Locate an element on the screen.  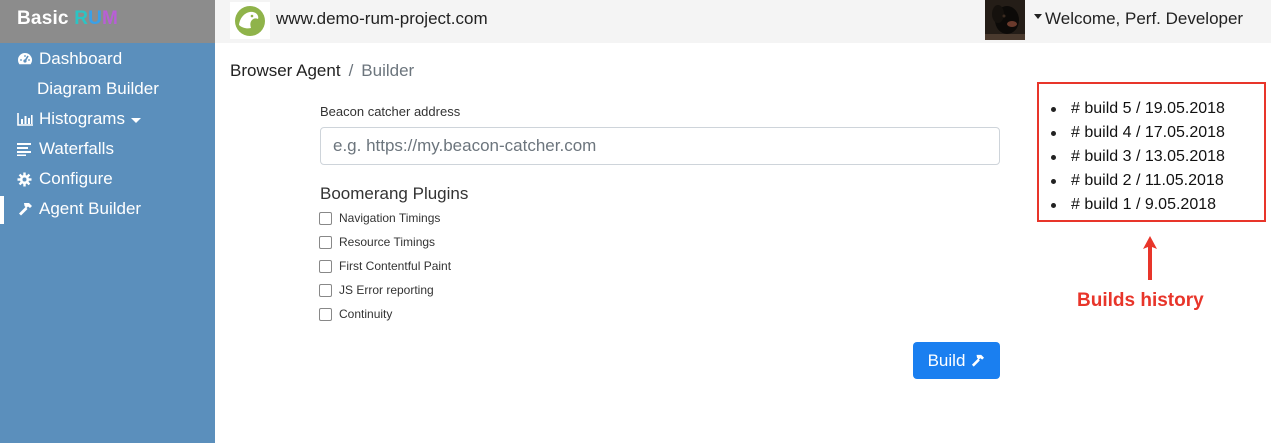
build-item: # build 2 / 11.05.2018 is located at coordinates (1138, 181).